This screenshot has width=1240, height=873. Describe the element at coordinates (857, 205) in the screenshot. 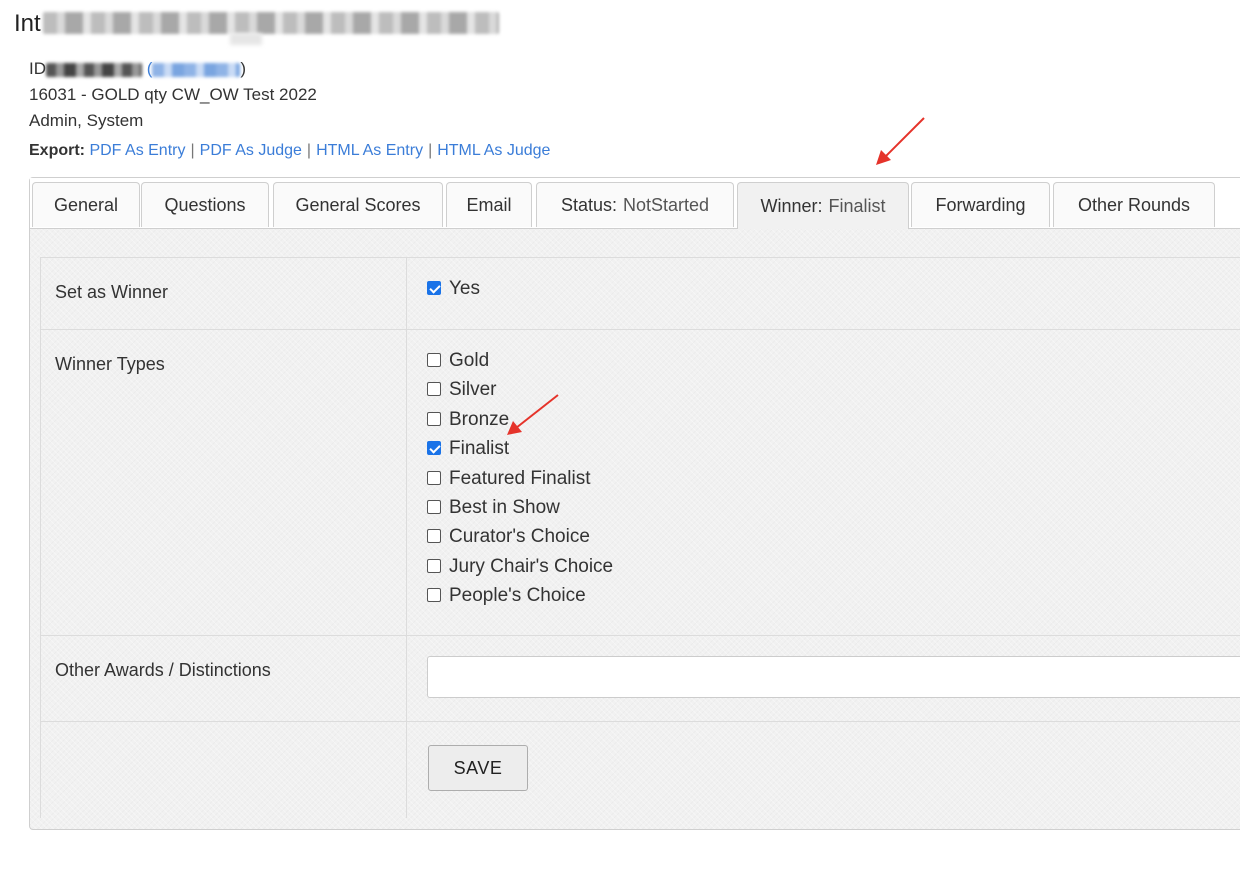

I see `tab-winner-value: Finalist` at that location.